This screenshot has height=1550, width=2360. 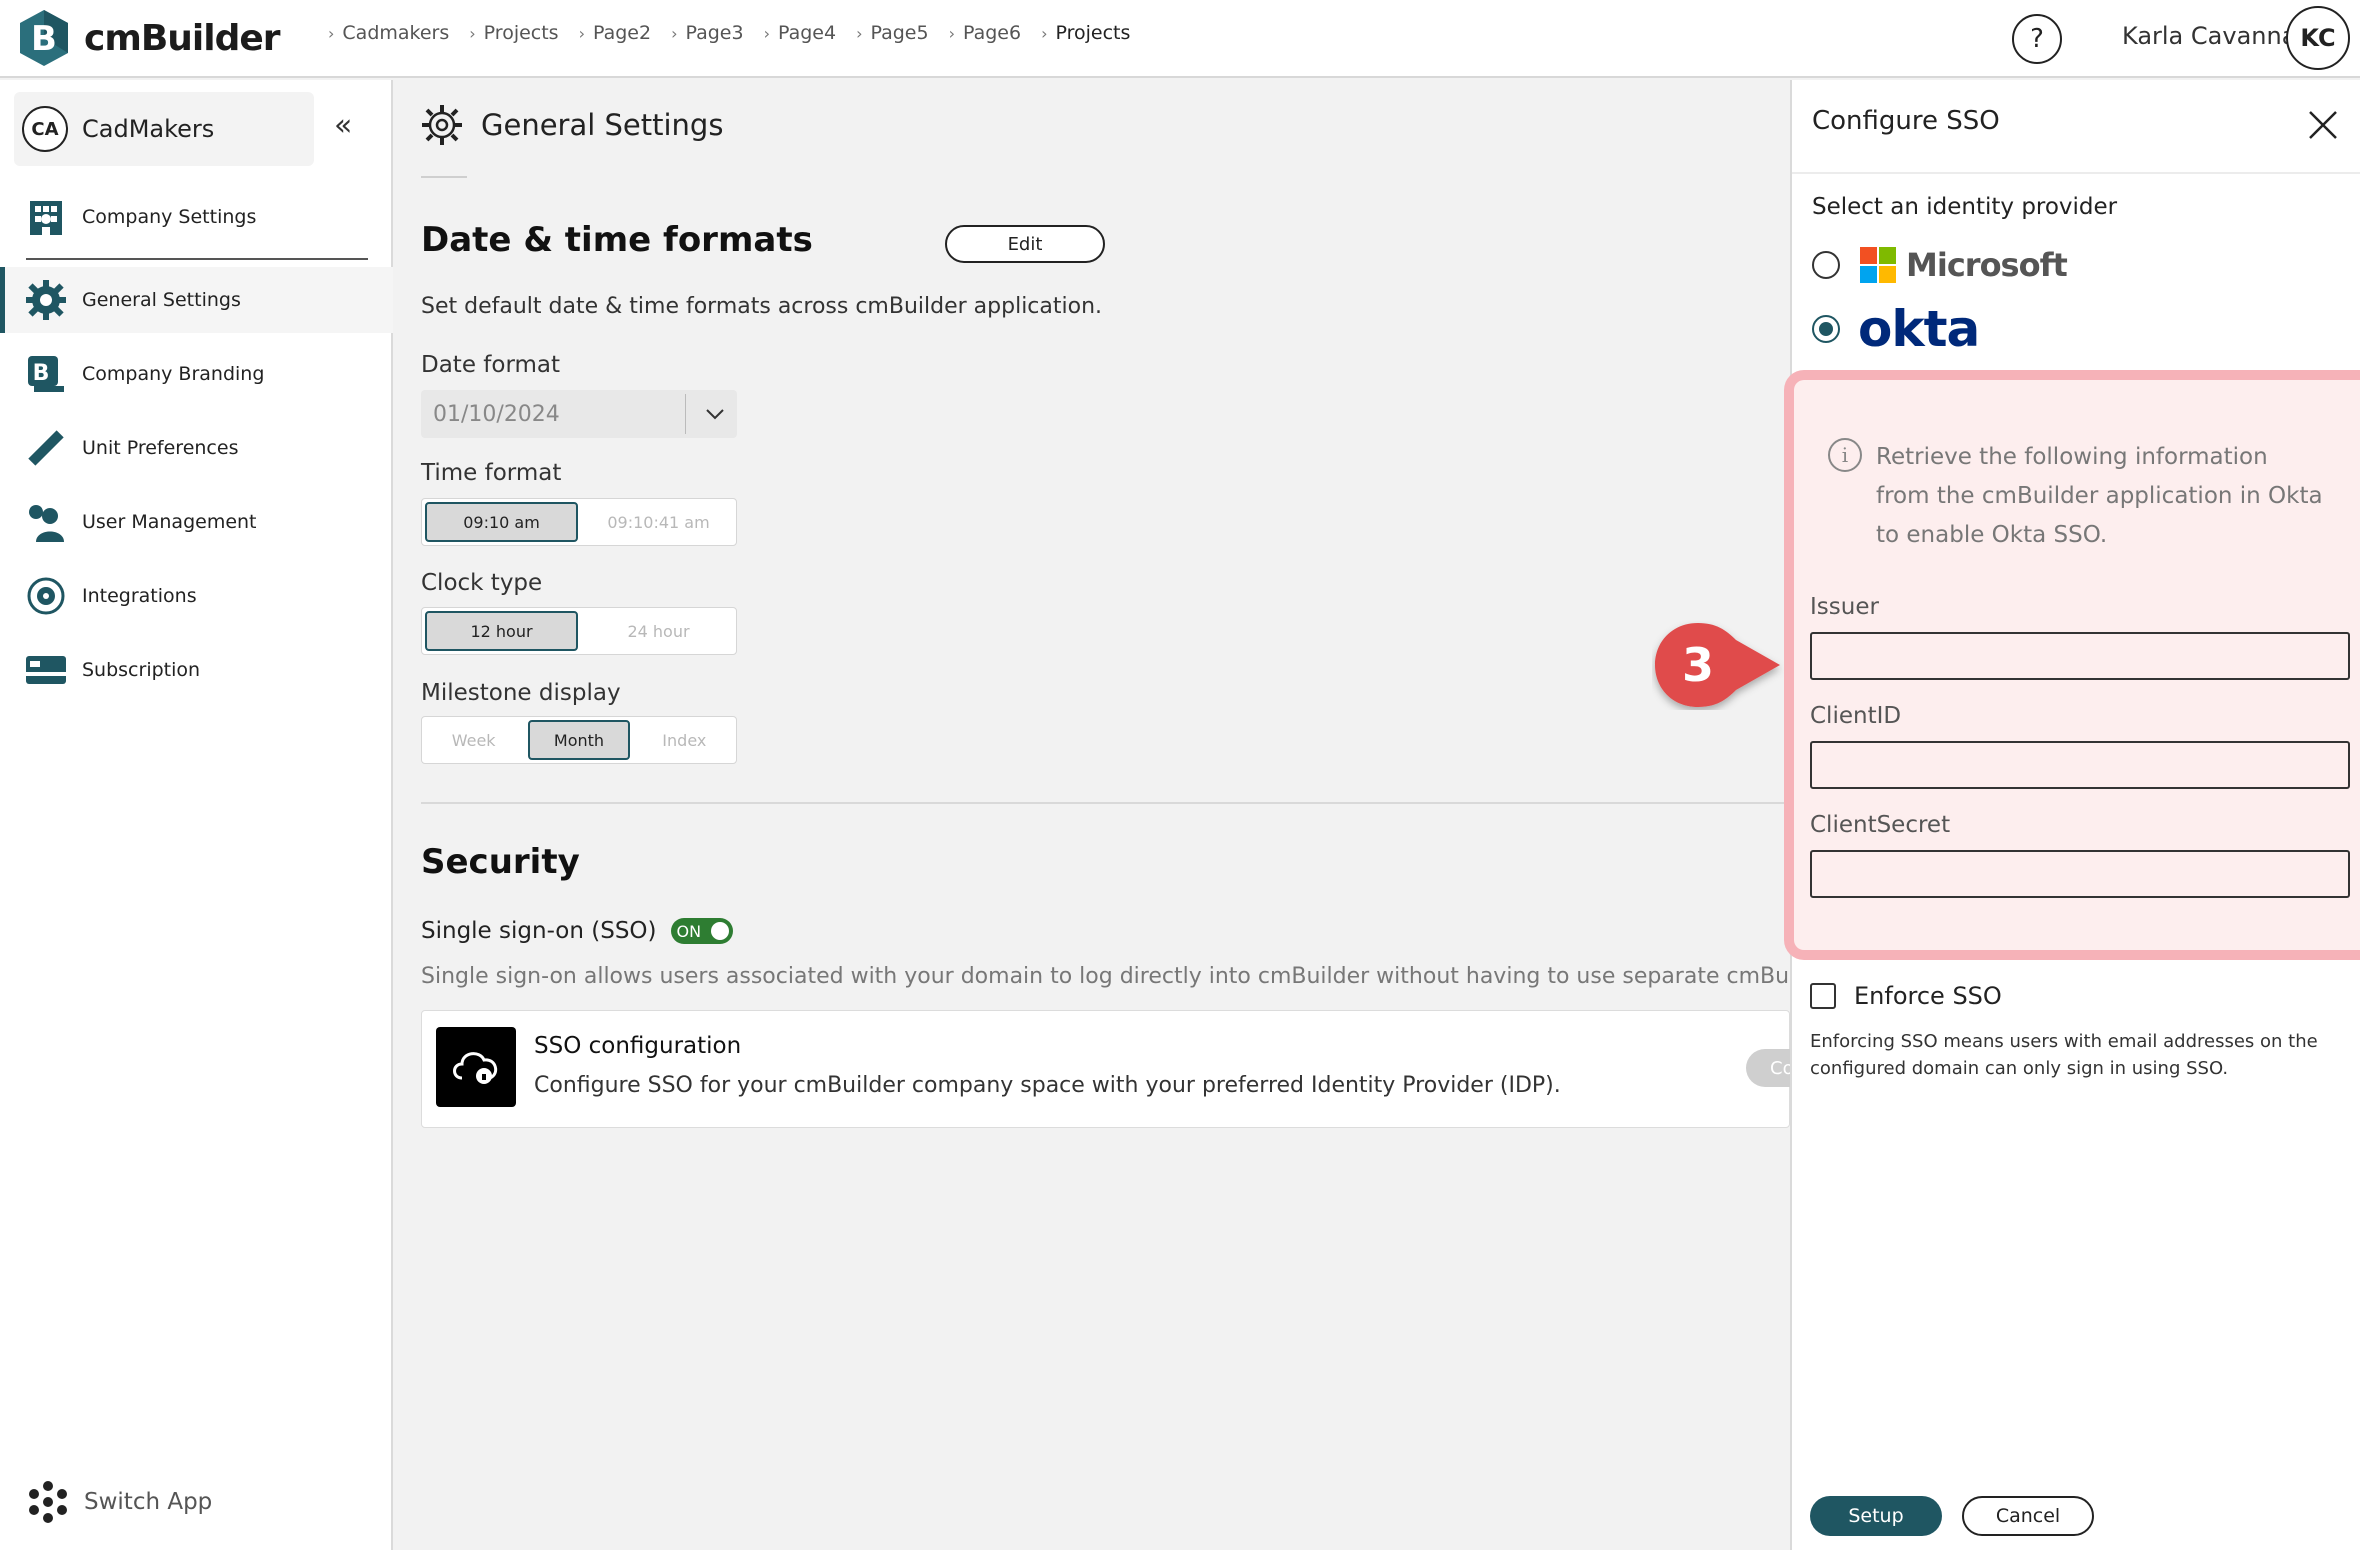 I want to click on sidebar-item-unit-preferences: Unit Preferences, so click(x=196, y=448).